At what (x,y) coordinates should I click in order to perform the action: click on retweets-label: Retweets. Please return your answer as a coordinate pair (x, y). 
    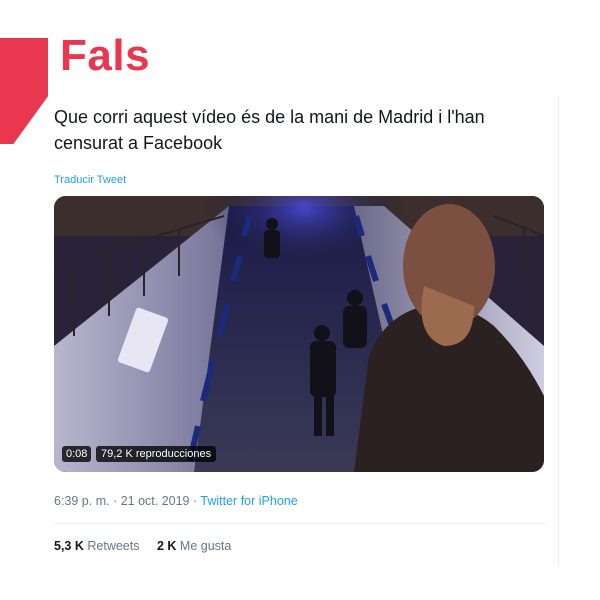
    Looking at the image, I should click on (113, 546).